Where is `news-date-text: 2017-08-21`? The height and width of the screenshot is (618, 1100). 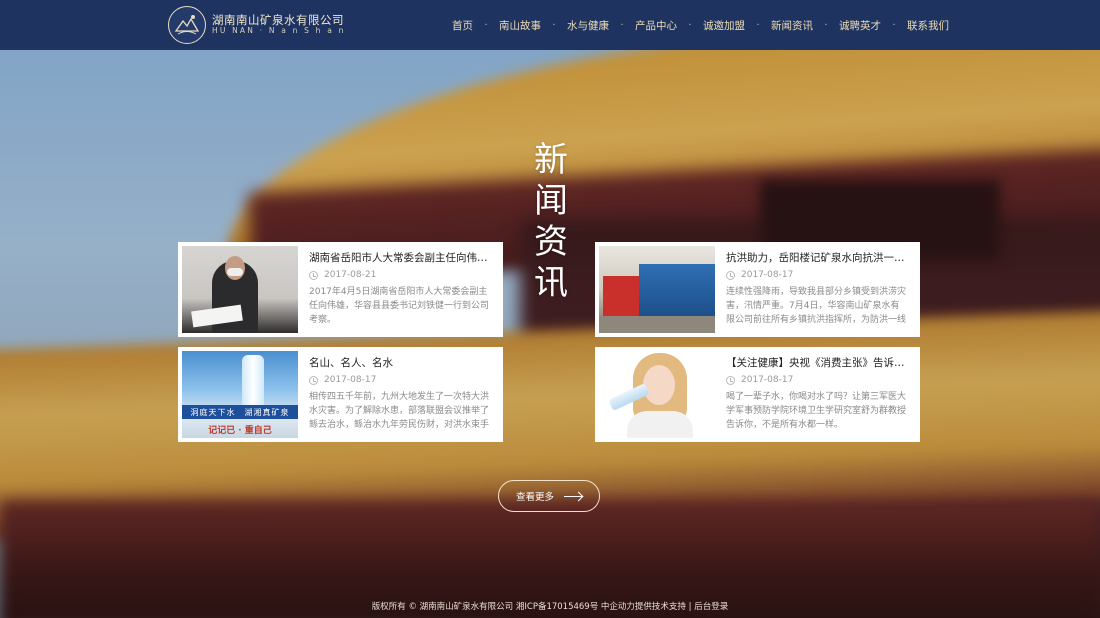
news-date-text: 2017-08-21 is located at coordinates (350, 275).